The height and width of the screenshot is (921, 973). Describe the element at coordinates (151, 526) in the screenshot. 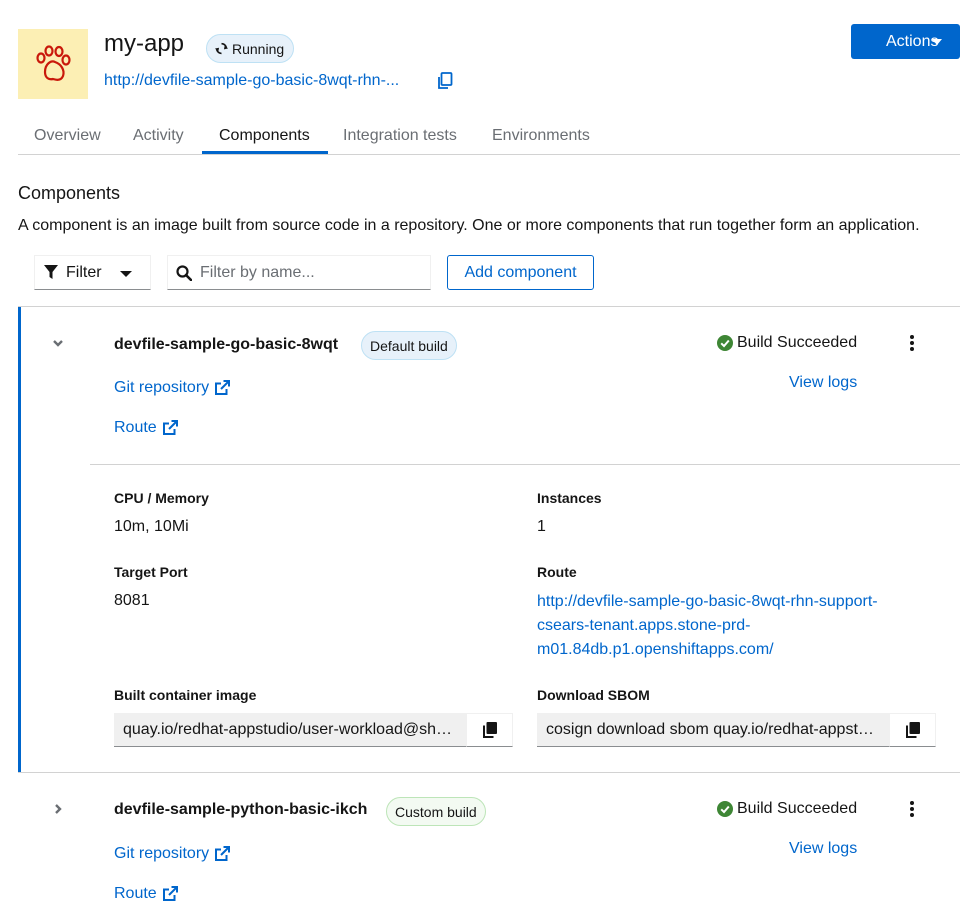

I see `cpu-memory-value: 10m, 10Mi` at that location.